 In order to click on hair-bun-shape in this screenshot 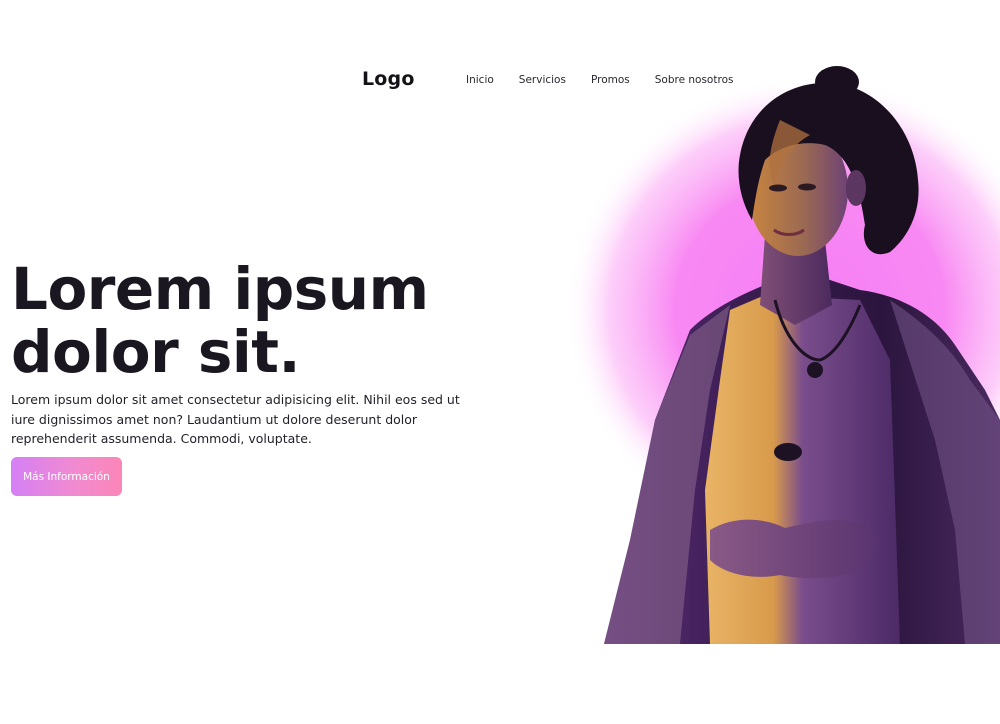, I will do `click(837, 82)`.